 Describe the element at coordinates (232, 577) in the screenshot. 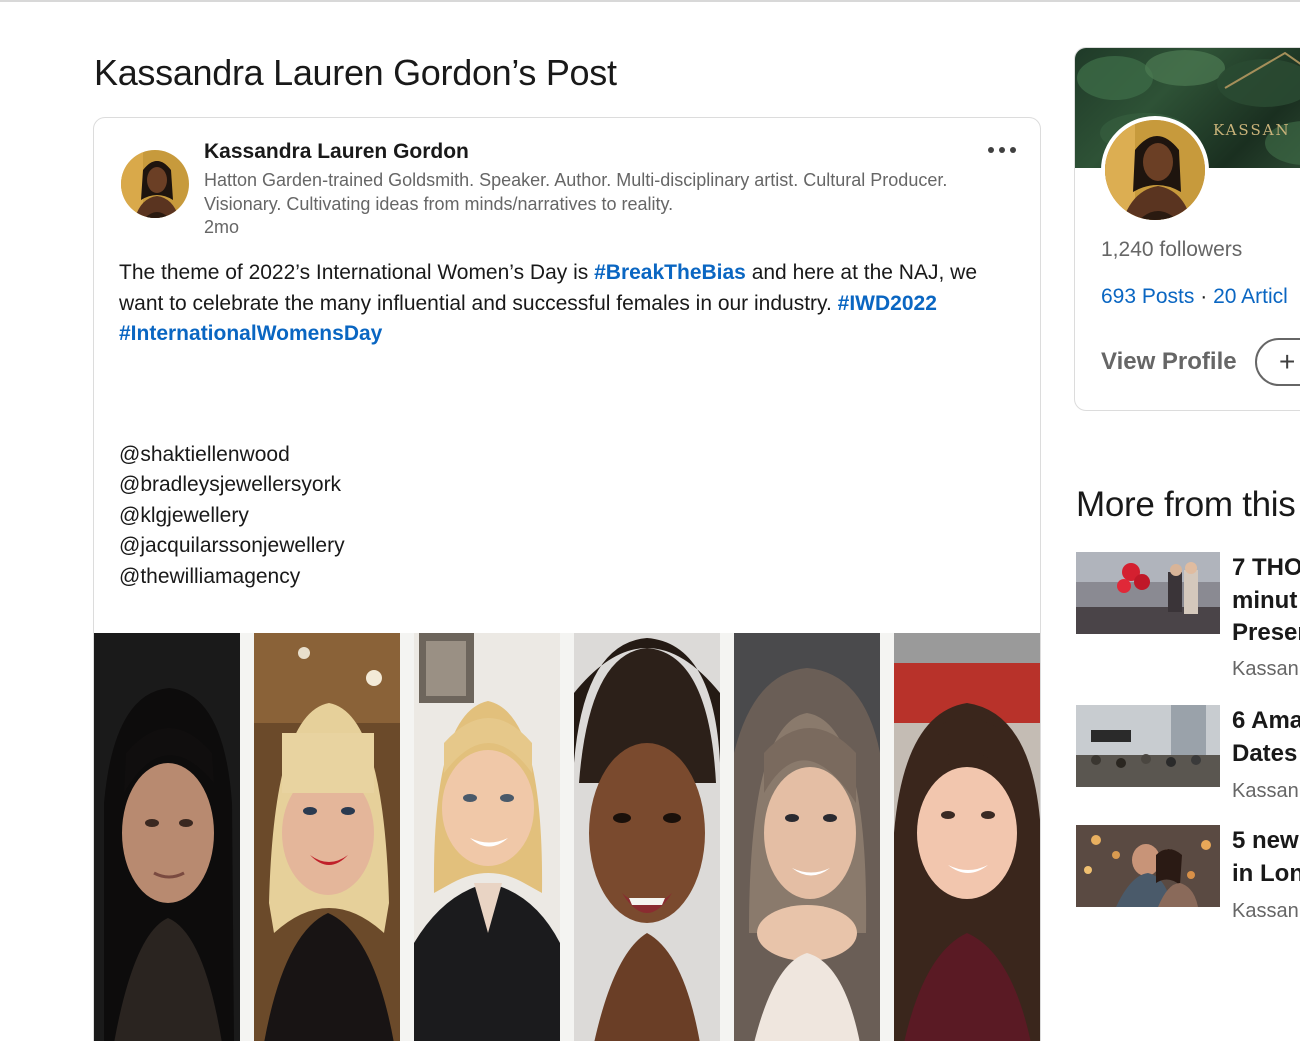

I see `mention-link: @thewilliamagency` at that location.